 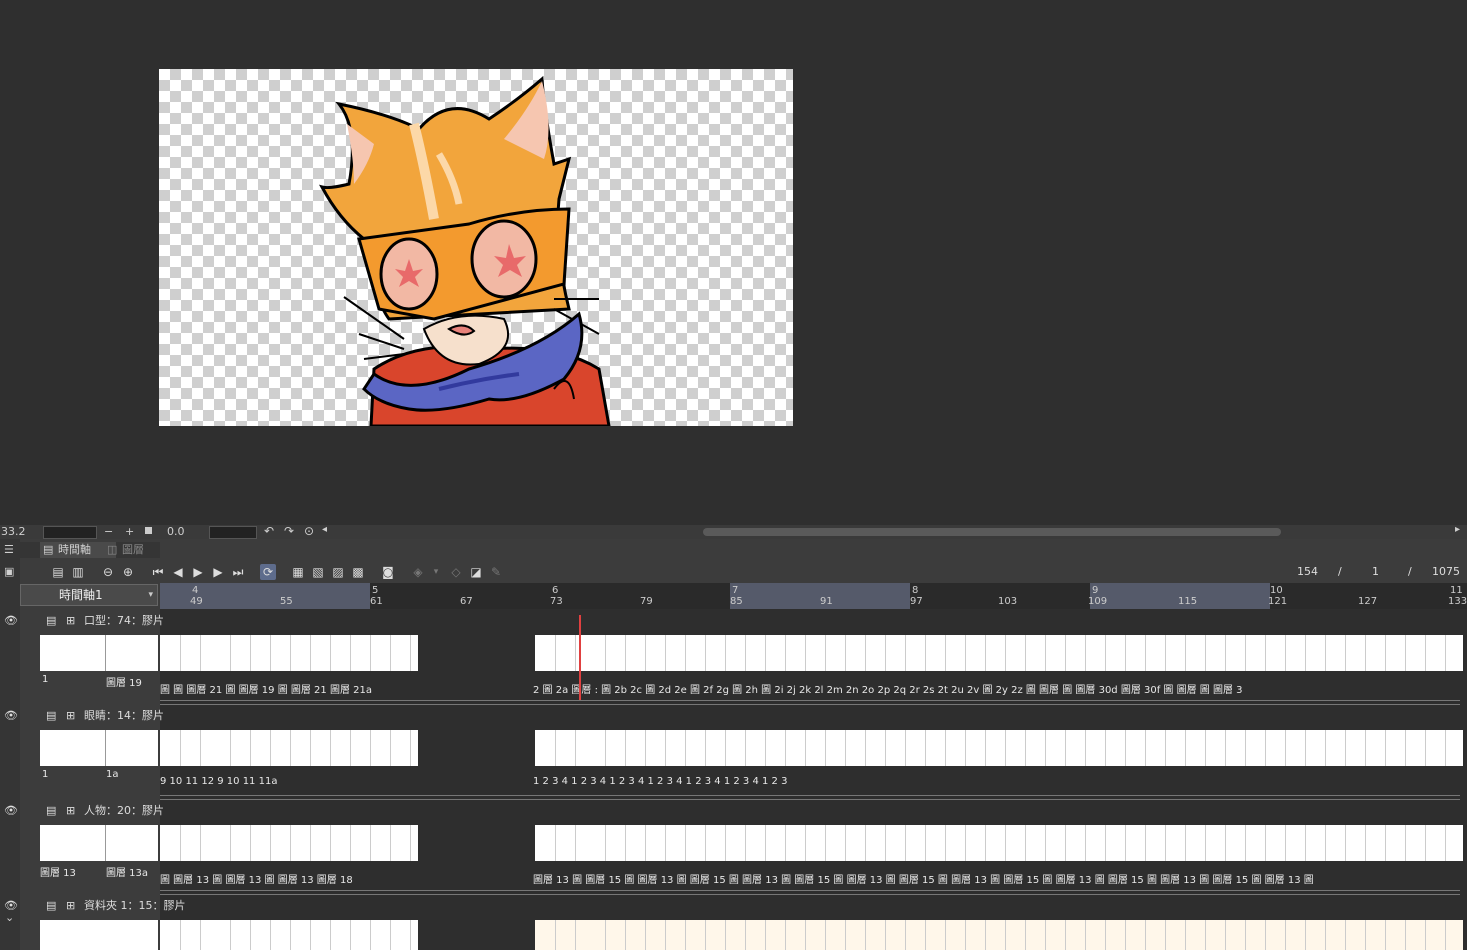 What do you see at coordinates (338, 572) in the screenshot?
I see `specify-cel-icon: ▨` at bounding box center [338, 572].